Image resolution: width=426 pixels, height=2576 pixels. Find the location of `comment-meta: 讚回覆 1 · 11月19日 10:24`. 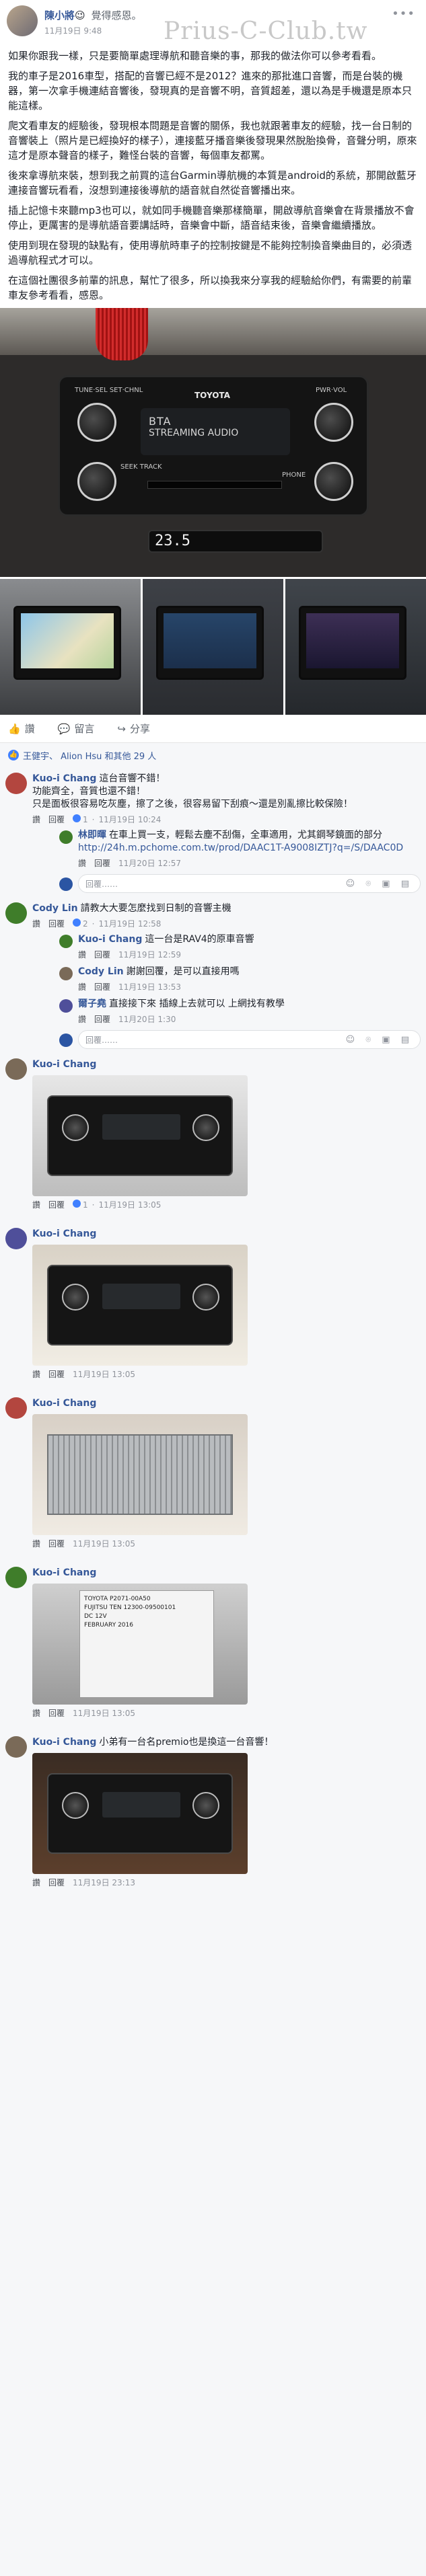

comment-meta: 讚回覆 1 · 11月19日 10:24 is located at coordinates (226, 819).